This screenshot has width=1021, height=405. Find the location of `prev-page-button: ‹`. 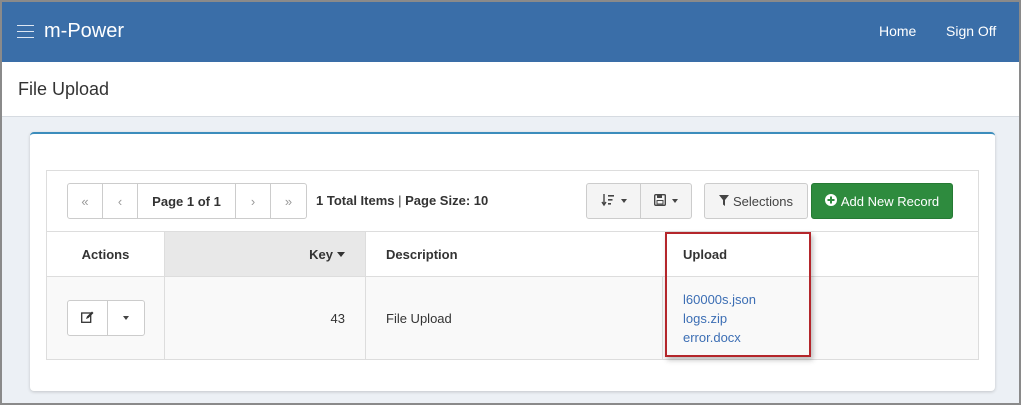

prev-page-button: ‹ is located at coordinates (120, 201).